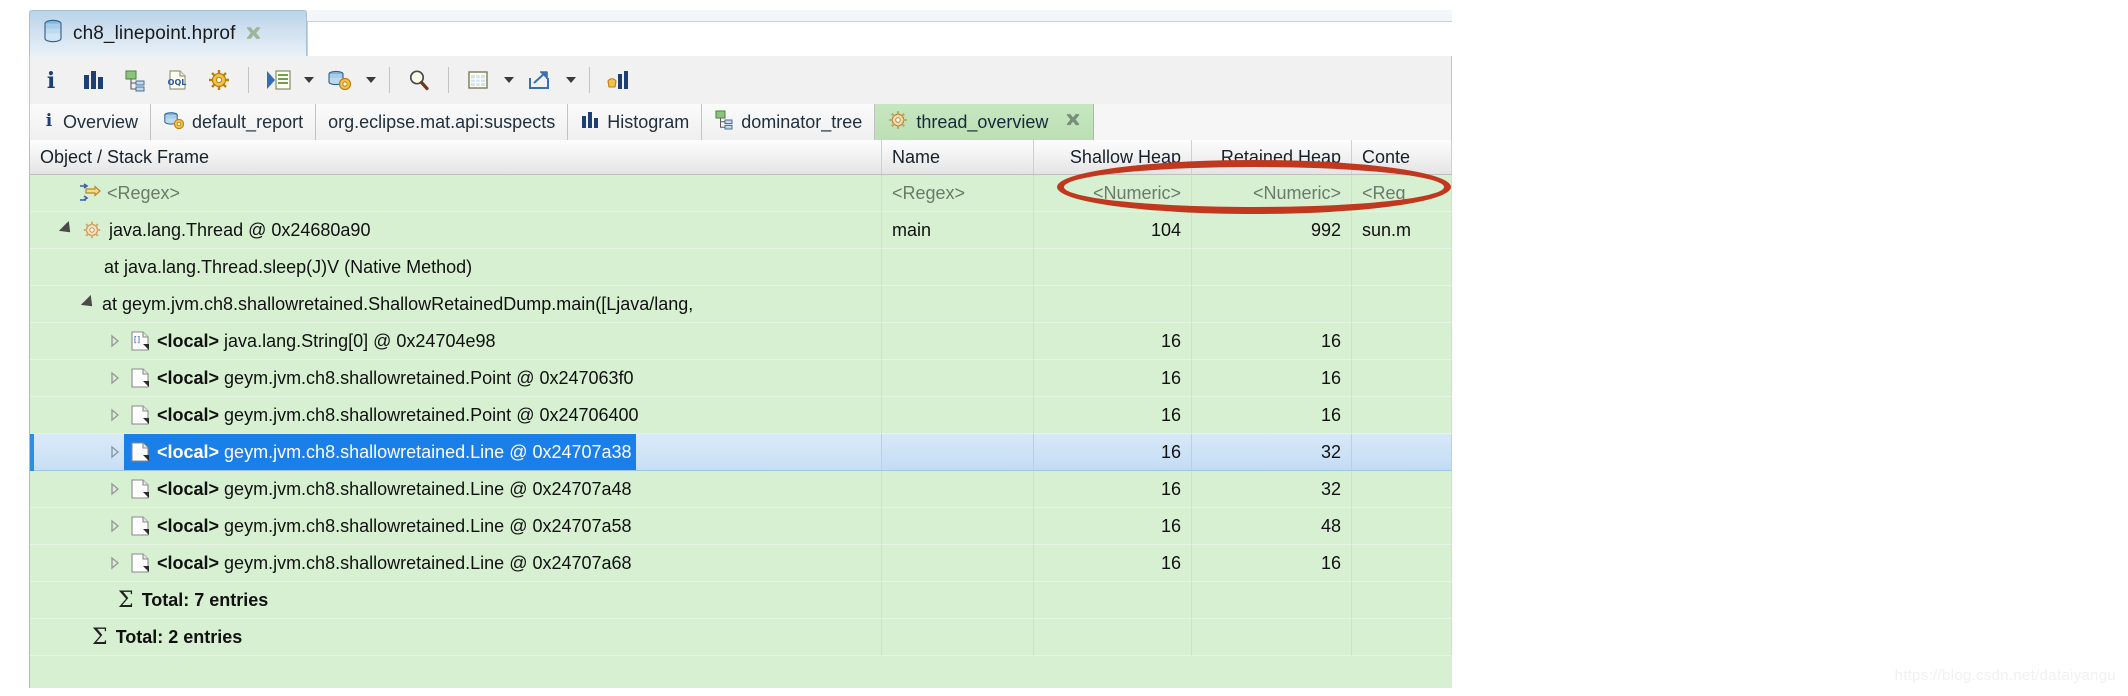 The image size is (2128, 696). I want to click on export-table-dropdown, so click(509, 80).